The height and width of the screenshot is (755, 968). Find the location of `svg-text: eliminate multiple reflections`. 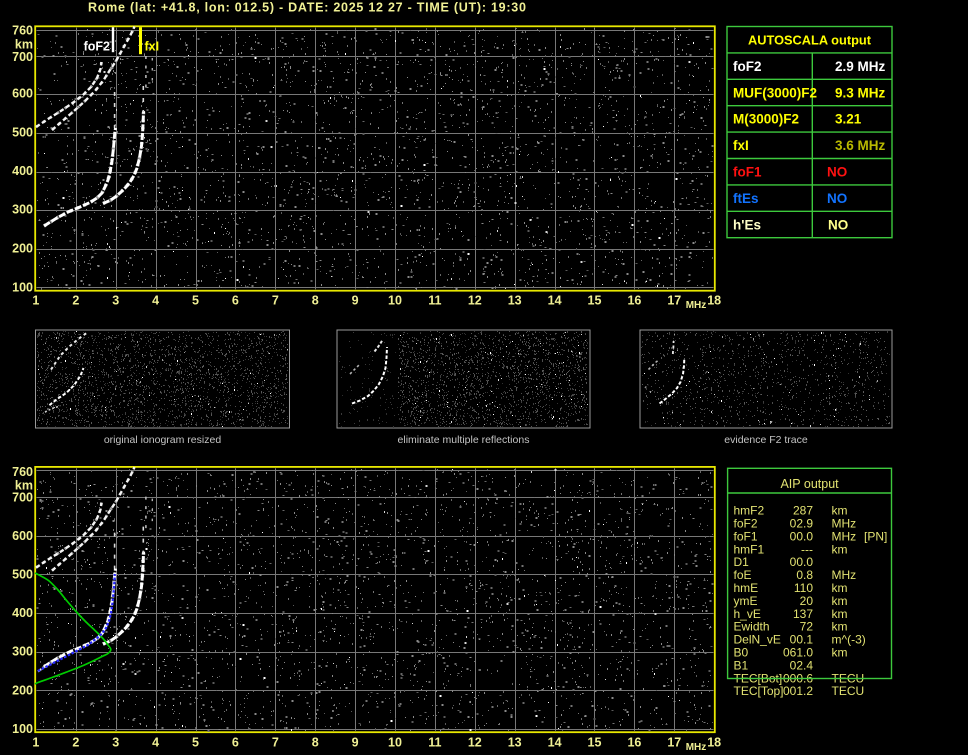

svg-text: eliminate multiple reflections is located at coordinates (464, 440).